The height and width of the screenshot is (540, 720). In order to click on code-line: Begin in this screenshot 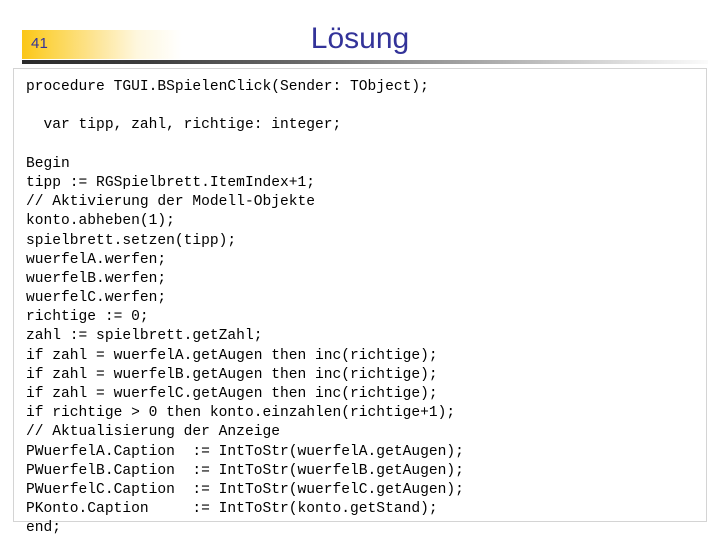, I will do `click(48, 163)`.